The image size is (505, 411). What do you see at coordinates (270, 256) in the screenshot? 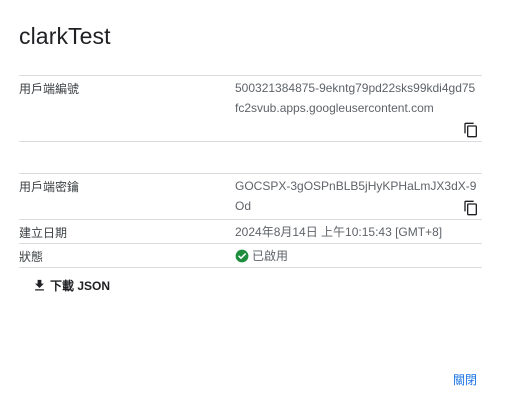
I see `status-value: 已啟用` at bounding box center [270, 256].